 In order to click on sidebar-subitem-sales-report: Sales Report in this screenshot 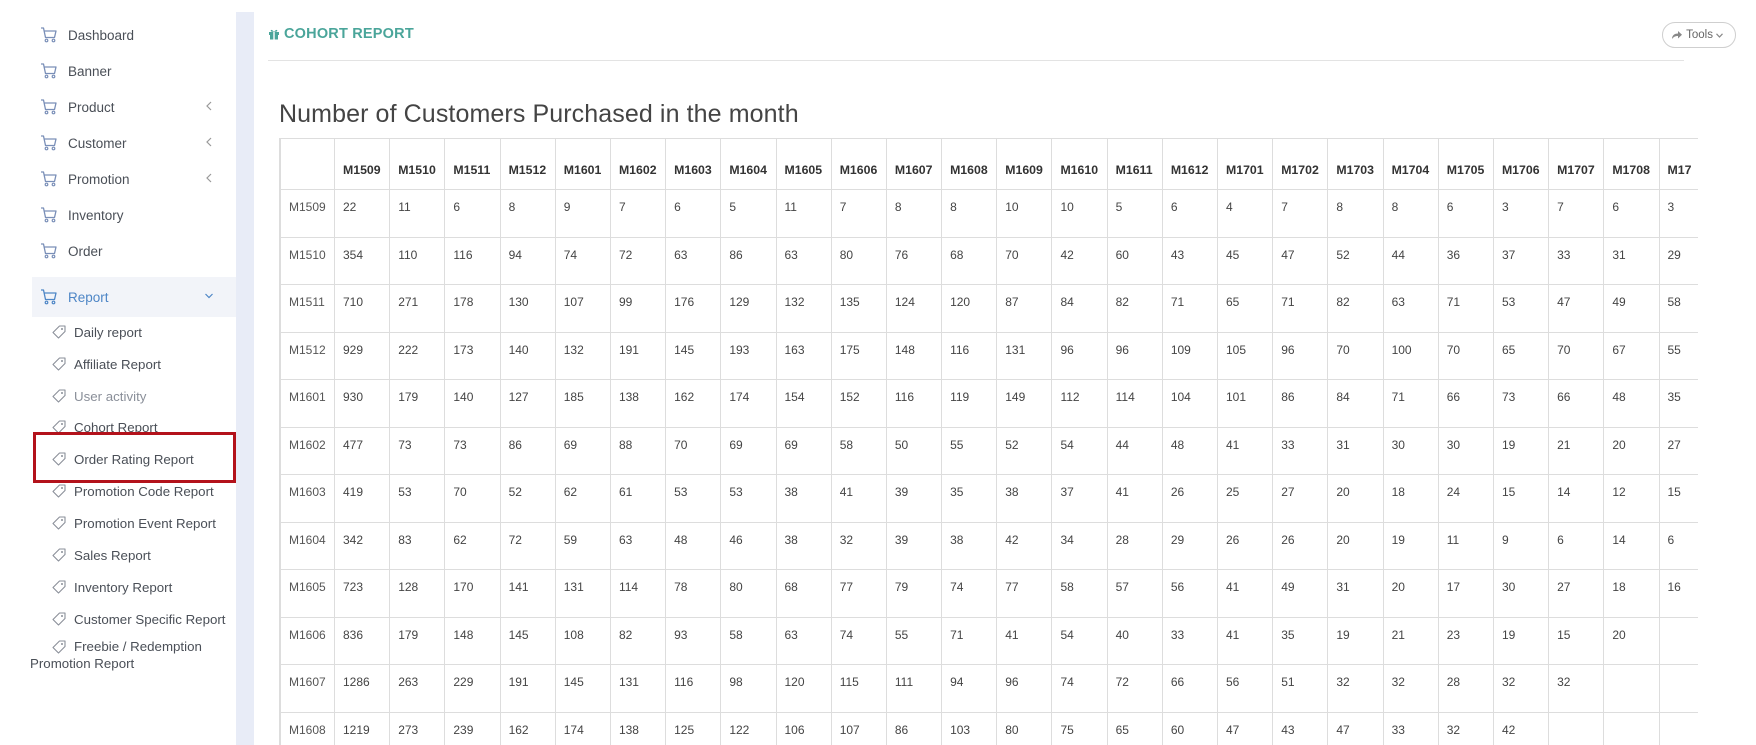, I will do `click(101, 555)`.